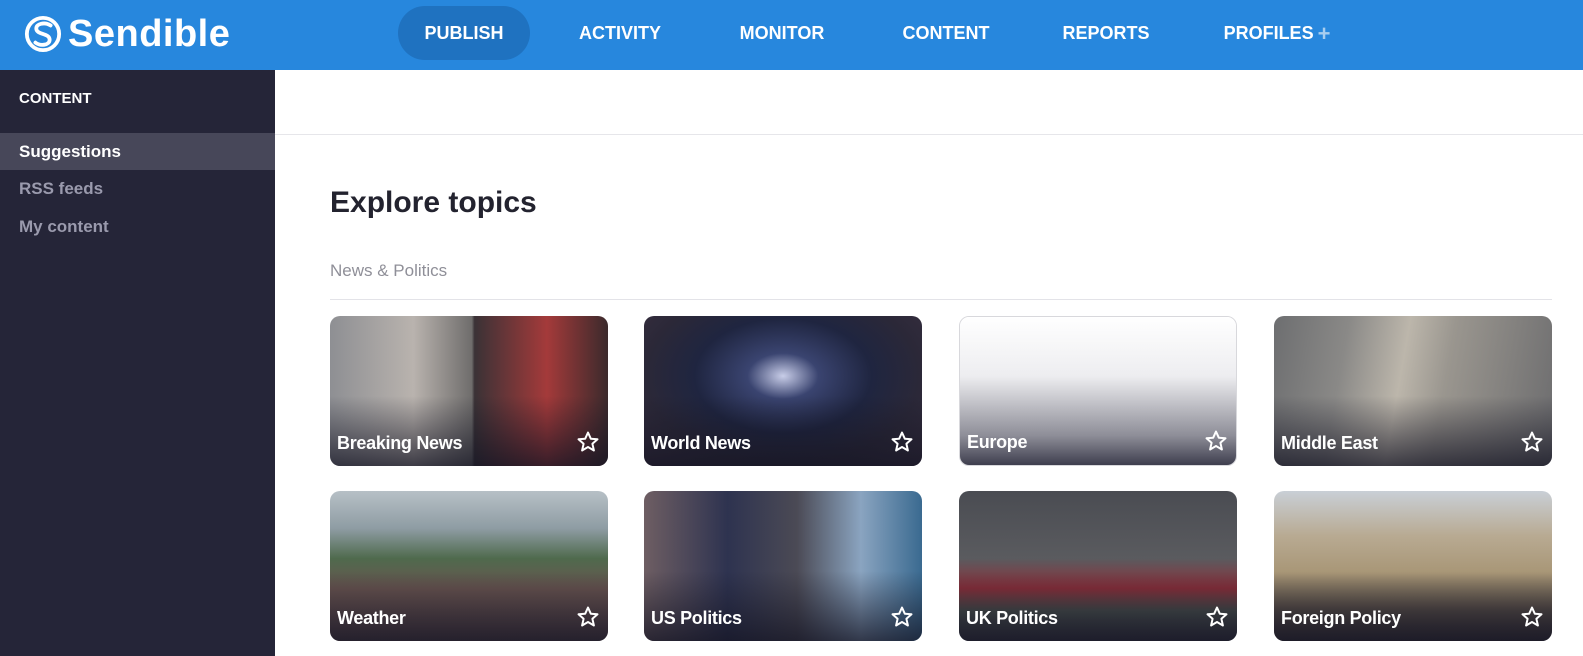 This screenshot has width=1583, height=656. What do you see at coordinates (1098, 566) in the screenshot?
I see `topic-card-uk-politics: UK Politics` at bounding box center [1098, 566].